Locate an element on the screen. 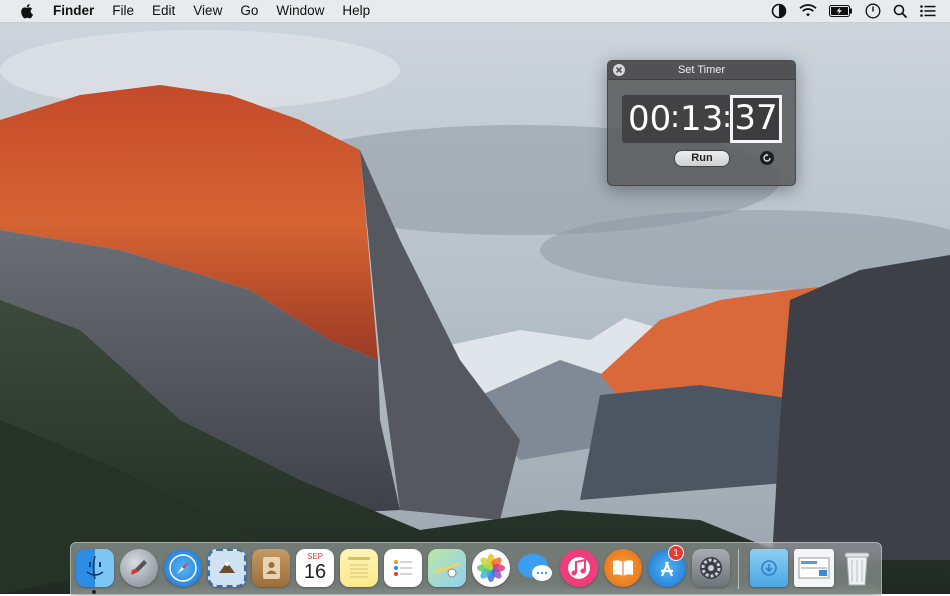  night-shift-icon is located at coordinates (779, 11).